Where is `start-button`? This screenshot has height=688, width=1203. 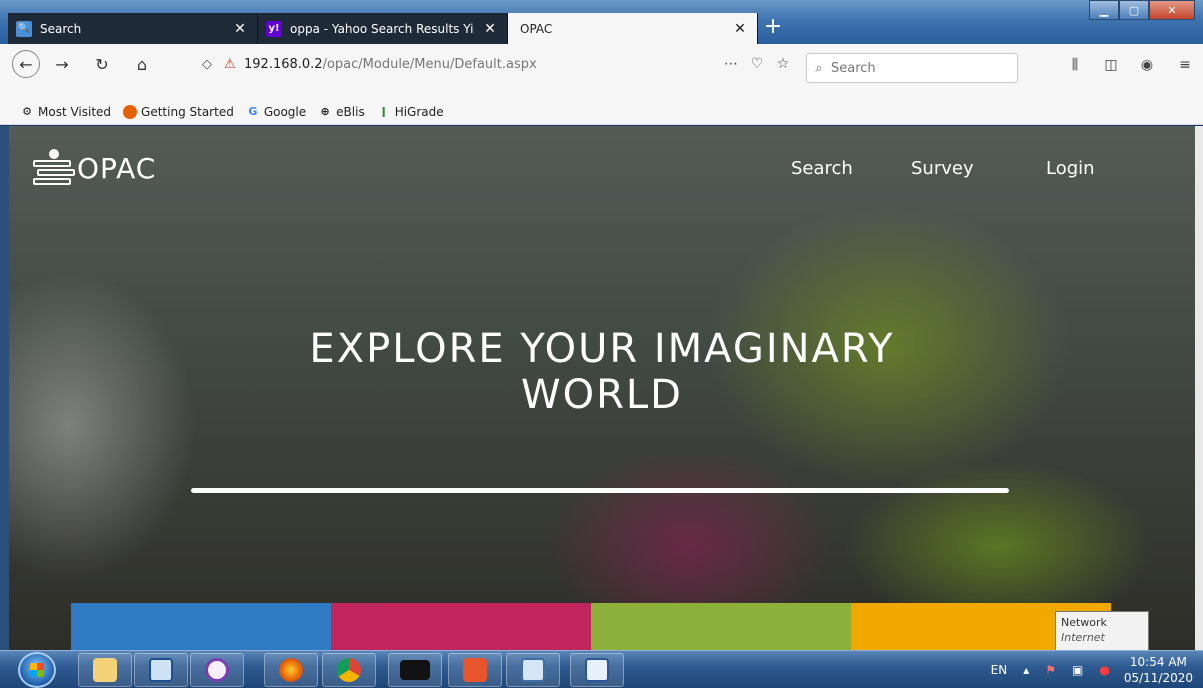
start-button is located at coordinates (37, 670).